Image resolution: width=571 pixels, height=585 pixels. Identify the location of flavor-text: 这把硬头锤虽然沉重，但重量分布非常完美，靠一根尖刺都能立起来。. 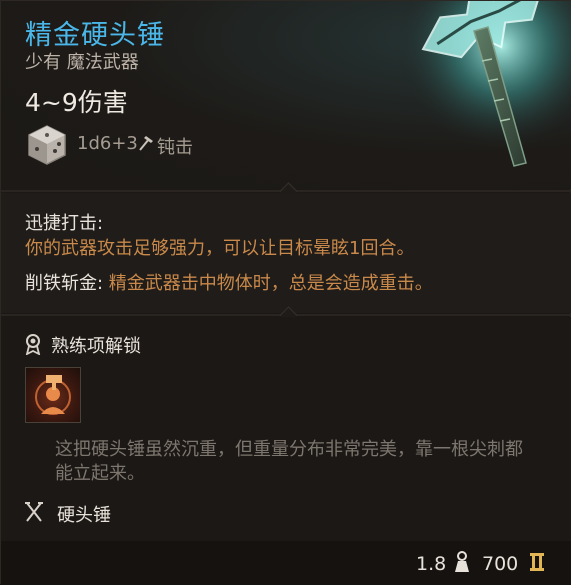
(289, 461).